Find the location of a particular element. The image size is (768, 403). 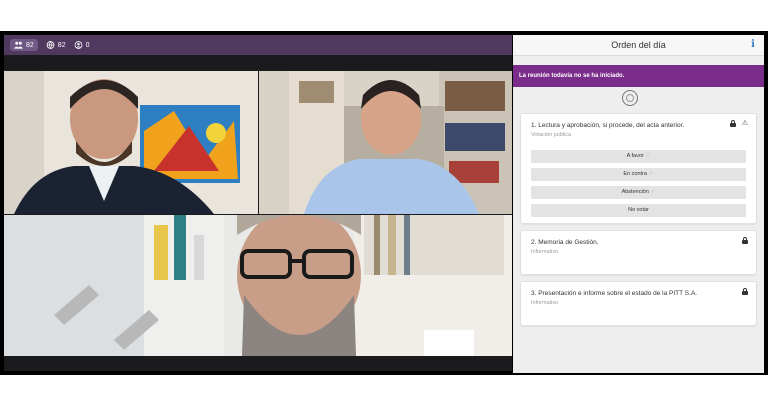

agenda-item-1-icons: ⚠ is located at coordinates (738, 123).